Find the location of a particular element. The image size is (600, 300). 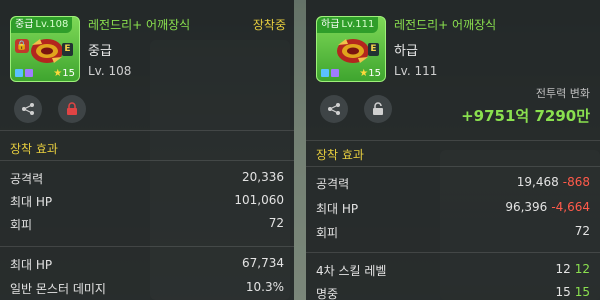

grade-tag-label: 중급 is located at coordinates (24, 24).